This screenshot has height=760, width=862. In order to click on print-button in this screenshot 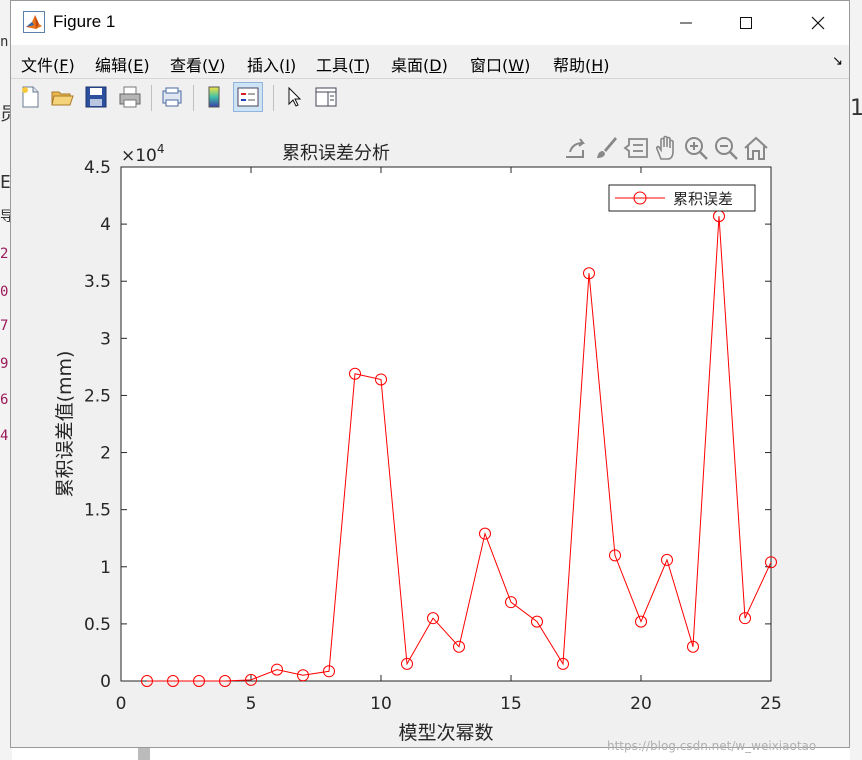, I will do `click(130, 97)`.